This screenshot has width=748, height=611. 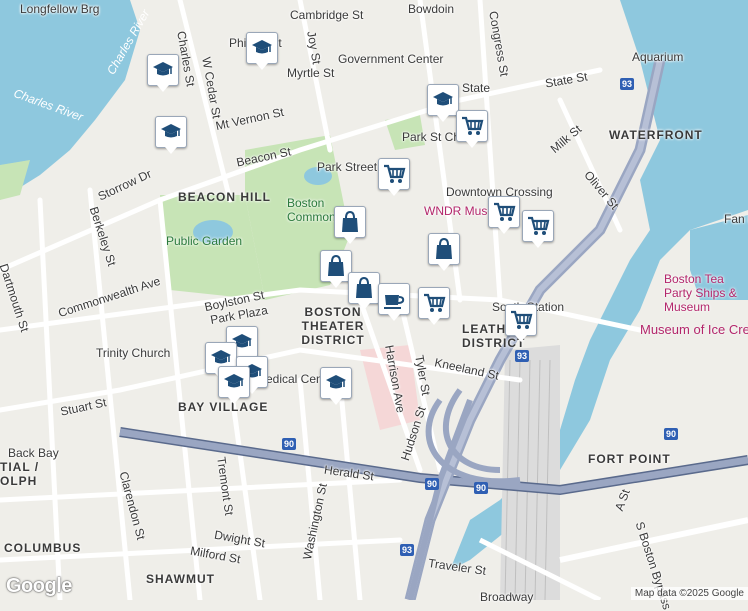 I want to click on neighborhood-label: BOSTON THEATER DISTRICT, so click(x=333, y=326).